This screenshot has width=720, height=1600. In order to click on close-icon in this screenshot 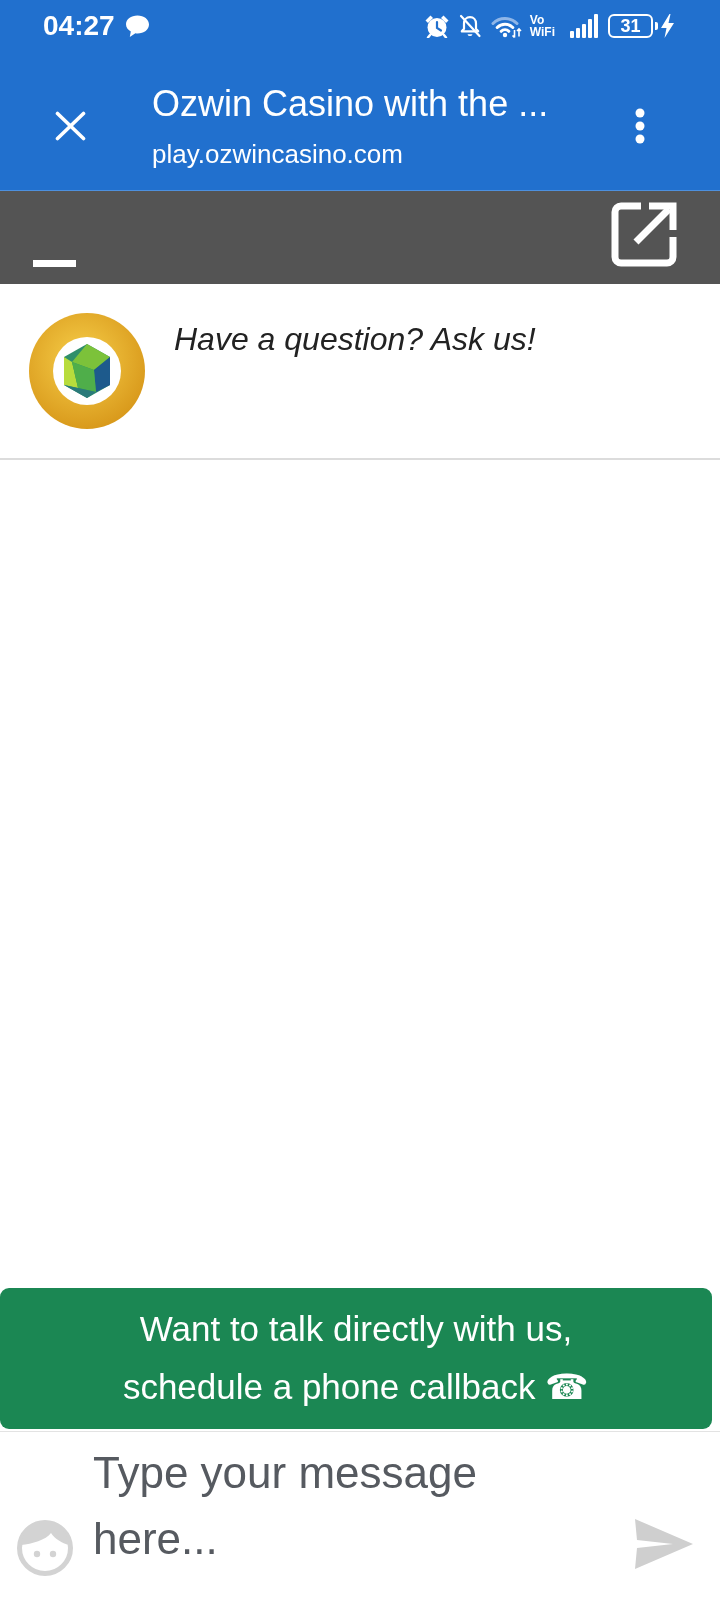, I will do `click(70, 126)`.